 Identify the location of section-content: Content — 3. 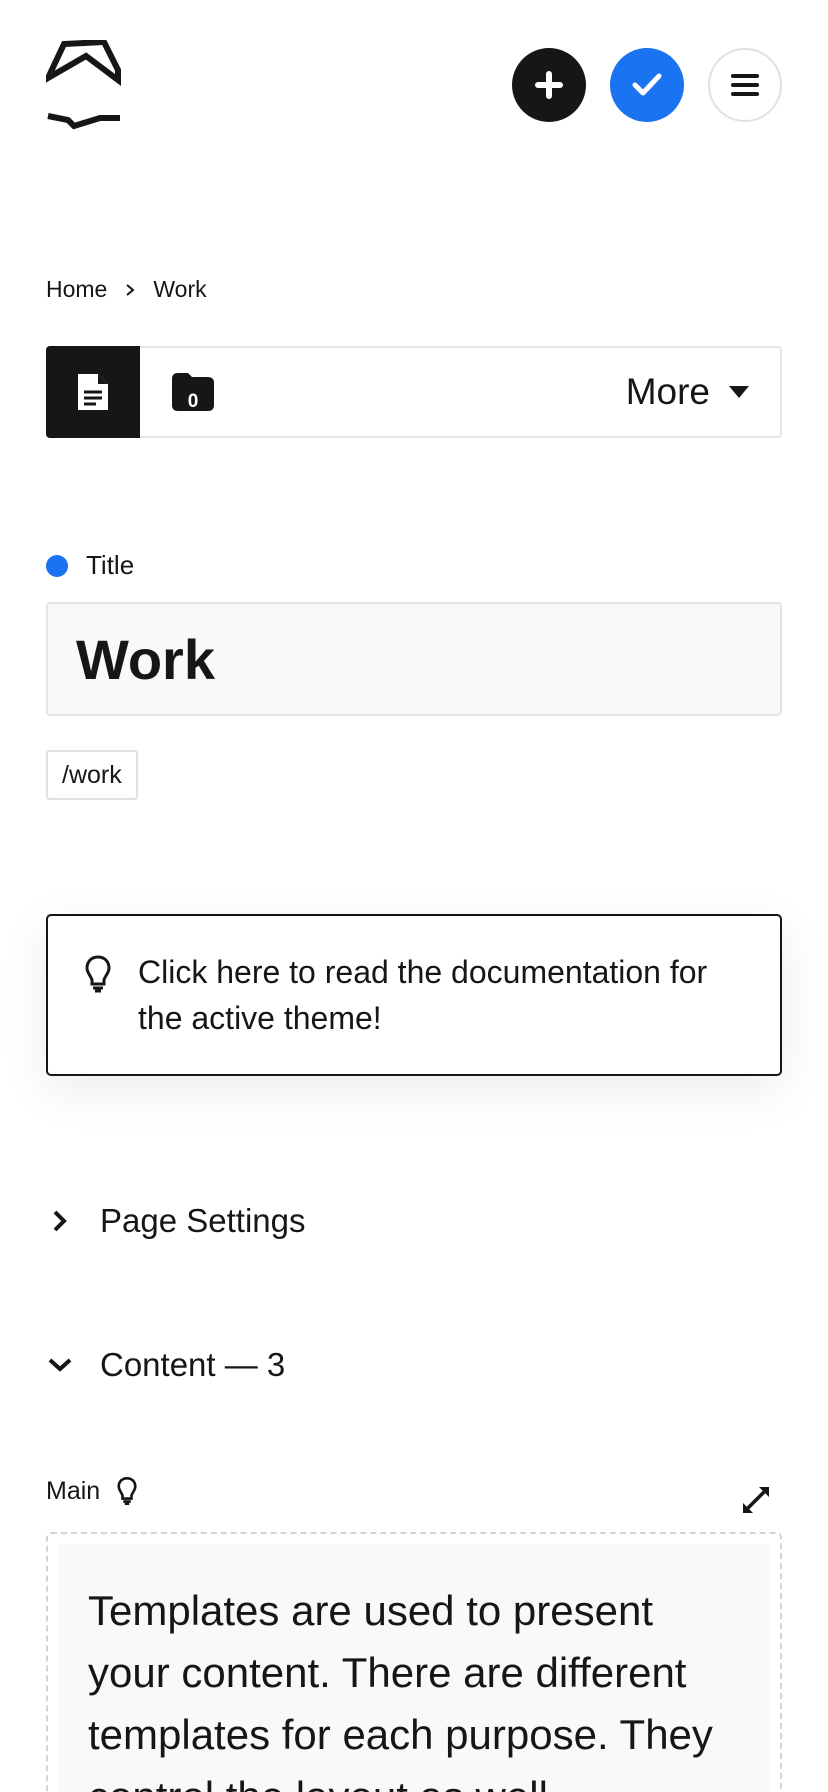
(165, 1365).